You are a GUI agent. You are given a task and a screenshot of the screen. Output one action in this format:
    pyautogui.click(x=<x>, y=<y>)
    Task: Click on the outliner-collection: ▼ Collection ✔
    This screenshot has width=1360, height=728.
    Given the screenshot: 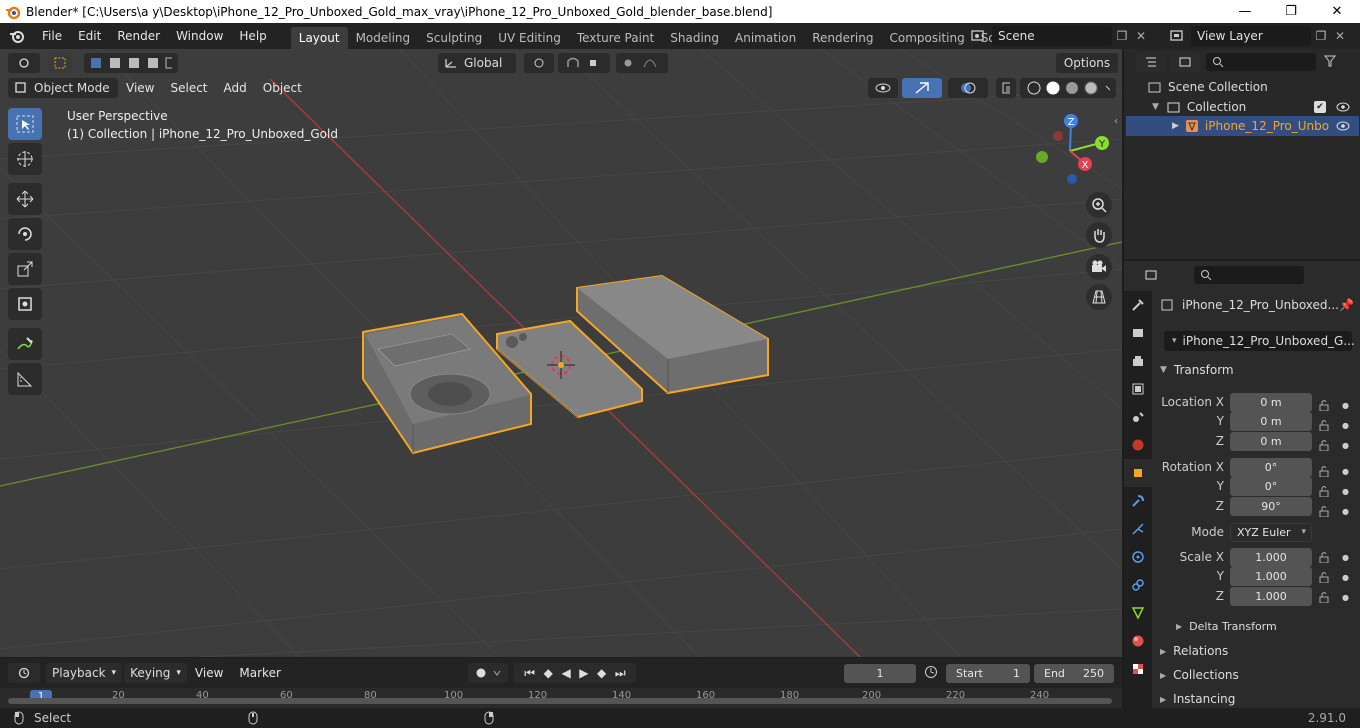 What is the action you would take?
    pyautogui.click(x=1242, y=107)
    